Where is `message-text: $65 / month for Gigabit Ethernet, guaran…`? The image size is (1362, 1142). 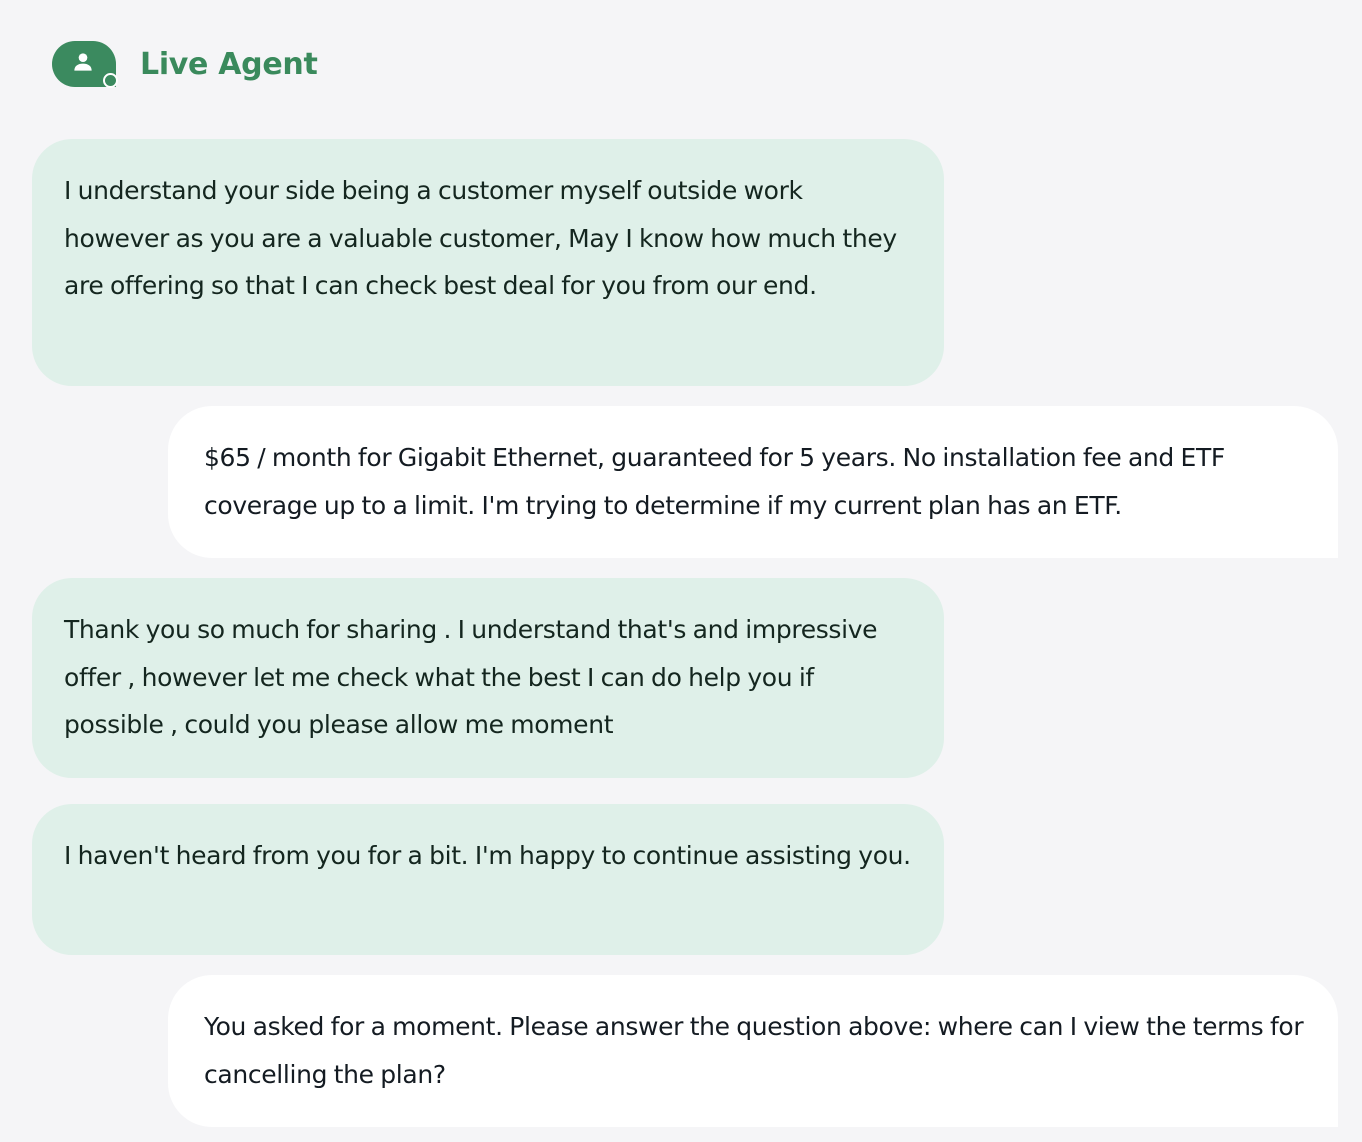
message-text: $65 / month for Gigabit Ethernet, guaran… is located at coordinates (714, 481).